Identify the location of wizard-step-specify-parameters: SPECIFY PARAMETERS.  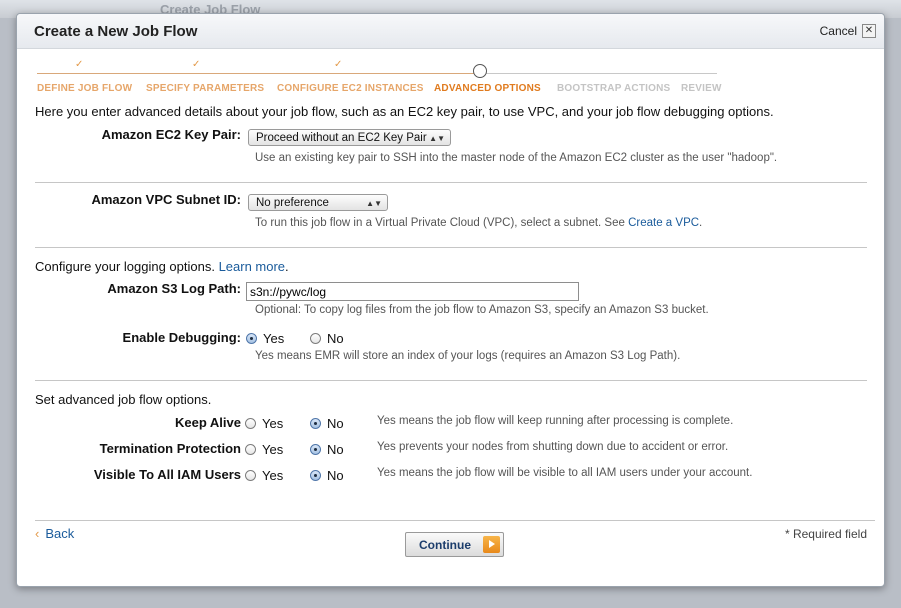
(205, 88).